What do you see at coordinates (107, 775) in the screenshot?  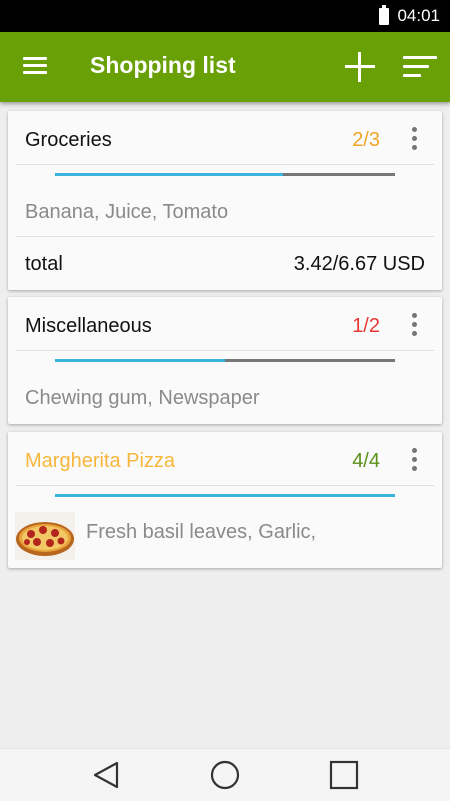 I see `back-triangle-icon` at bounding box center [107, 775].